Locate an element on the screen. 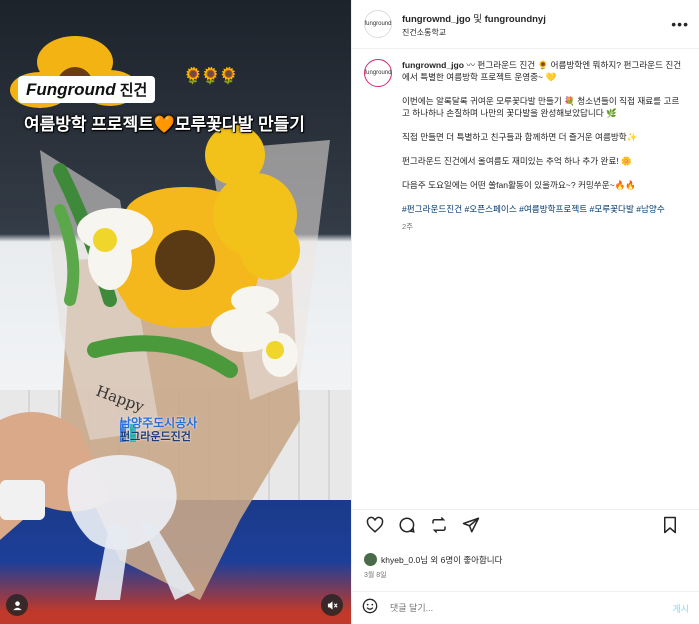 Image resolution: width=699 pixels, height=624 pixels. caption-paragraph-2: 직접 만들면 더 특별하고 친구들과 함께하면 더 즐거운 여름방학✨ is located at coordinates (520, 137).